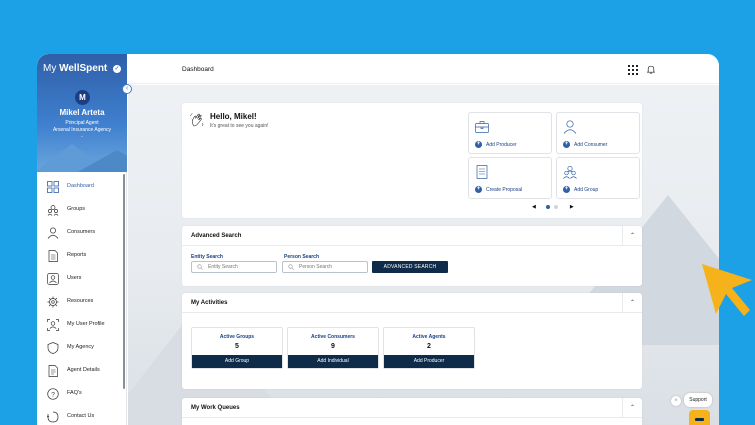 This screenshot has width=755, height=425. I want to click on sidebar-item-label: My Agency, so click(80, 346).